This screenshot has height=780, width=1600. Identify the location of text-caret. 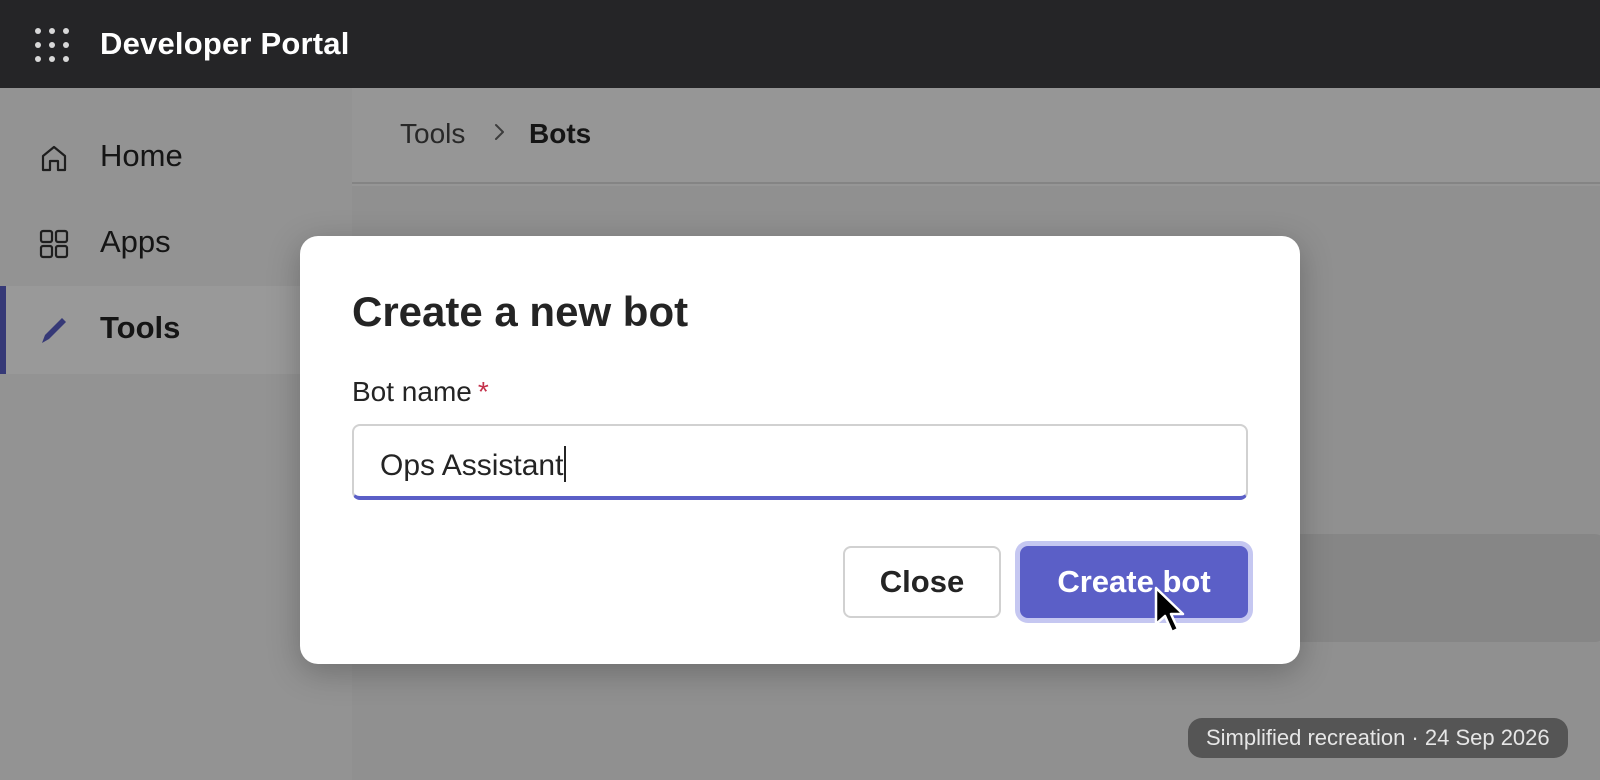
(565, 464).